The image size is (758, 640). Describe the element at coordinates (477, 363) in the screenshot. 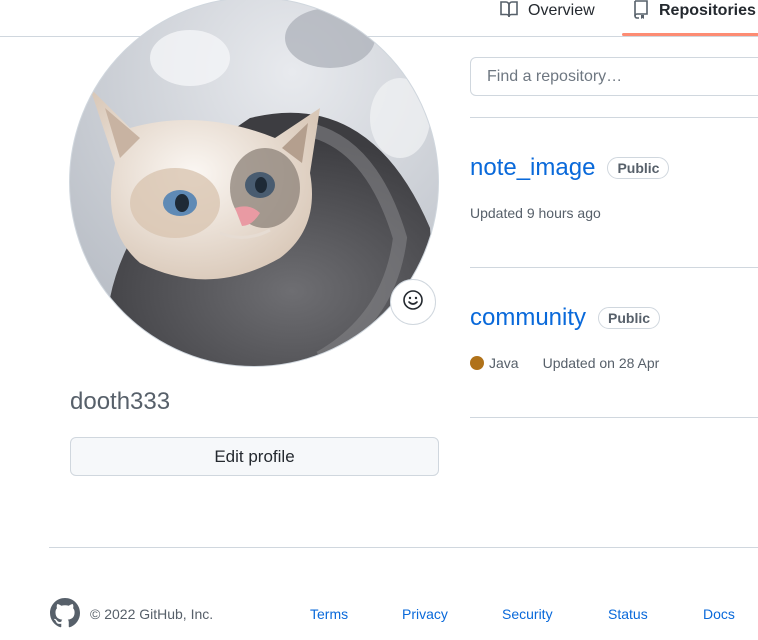

I see `language-color-dot` at that location.